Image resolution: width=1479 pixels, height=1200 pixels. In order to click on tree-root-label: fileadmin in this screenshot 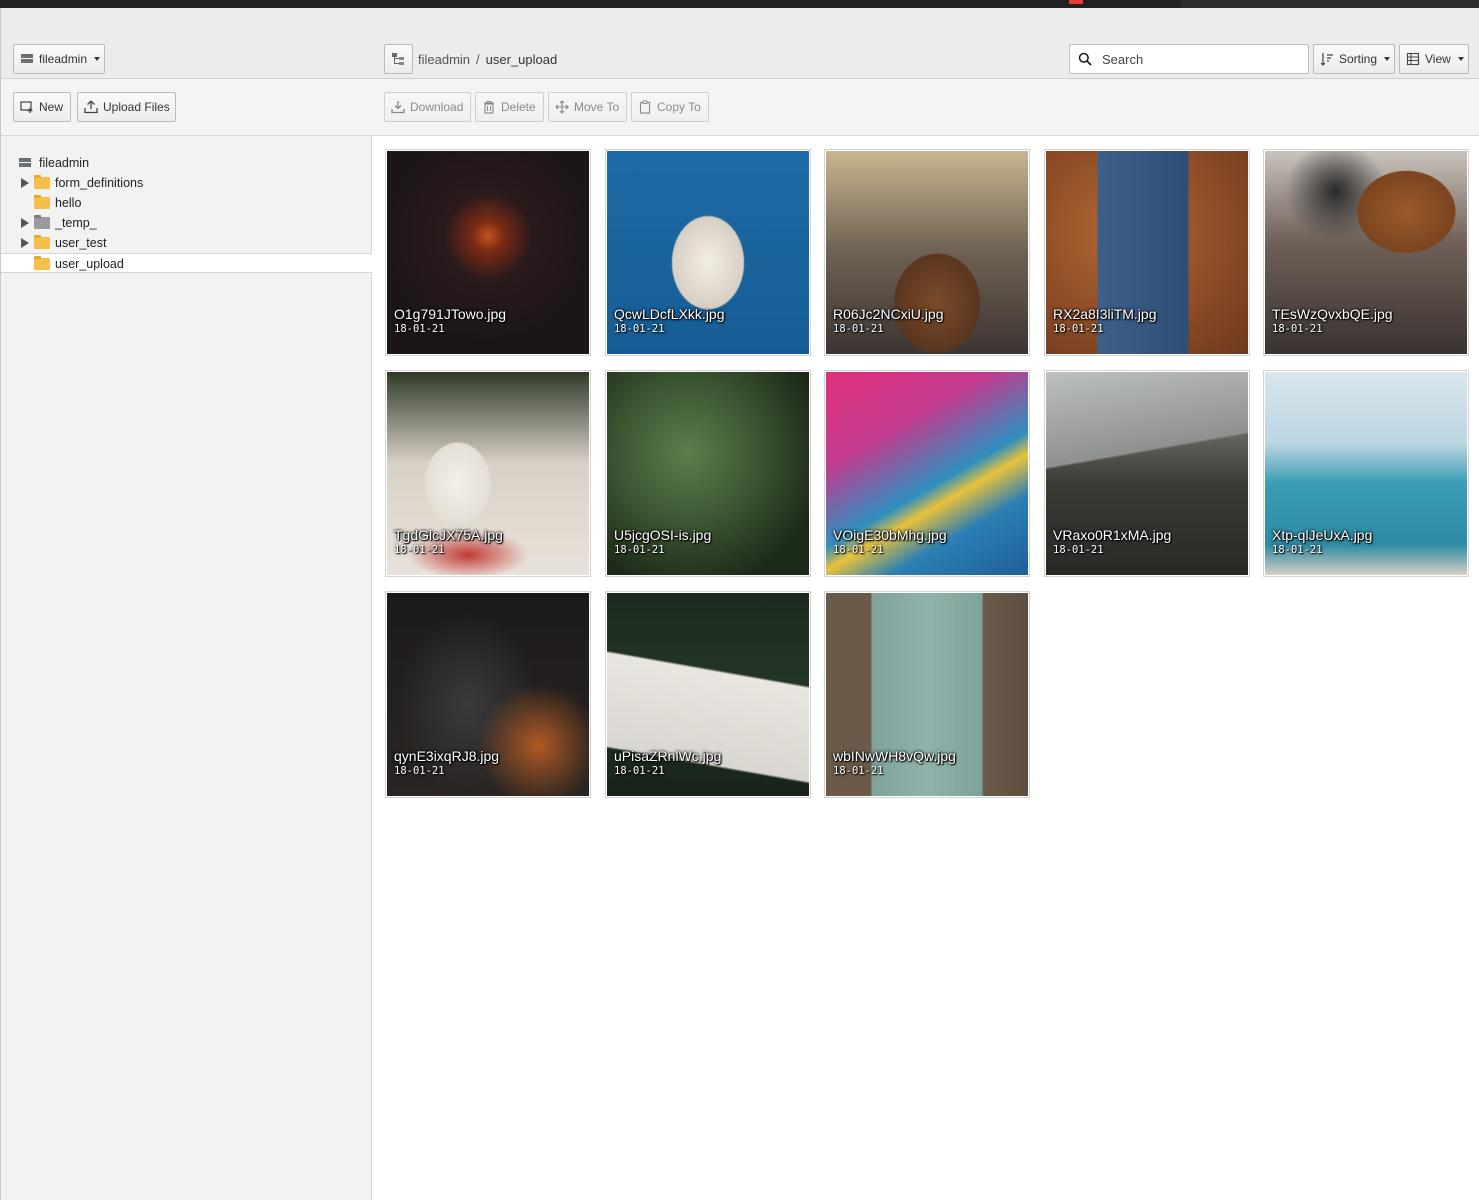, I will do `click(64, 163)`.